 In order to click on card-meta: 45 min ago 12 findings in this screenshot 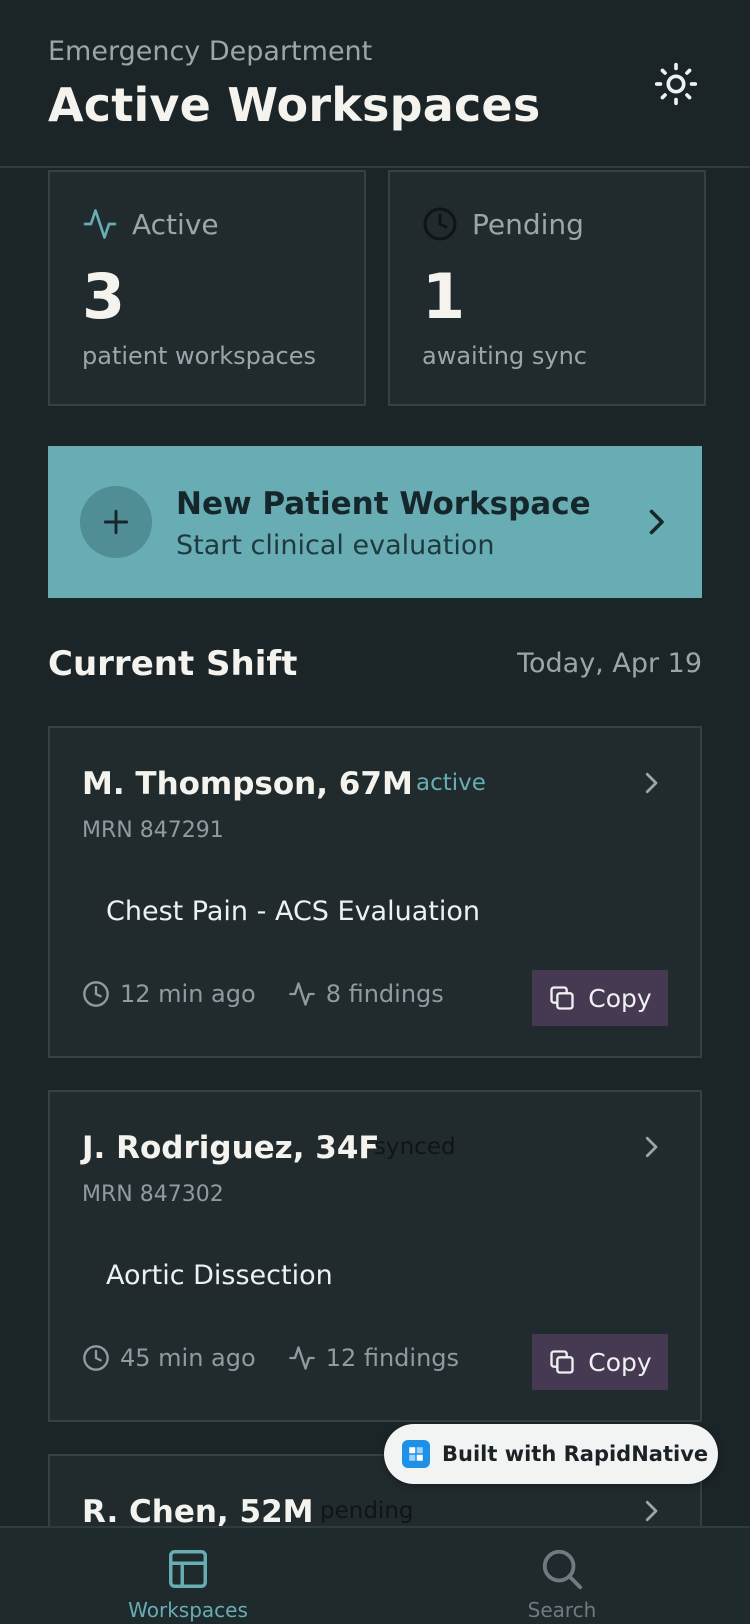, I will do `click(286, 1358)`.